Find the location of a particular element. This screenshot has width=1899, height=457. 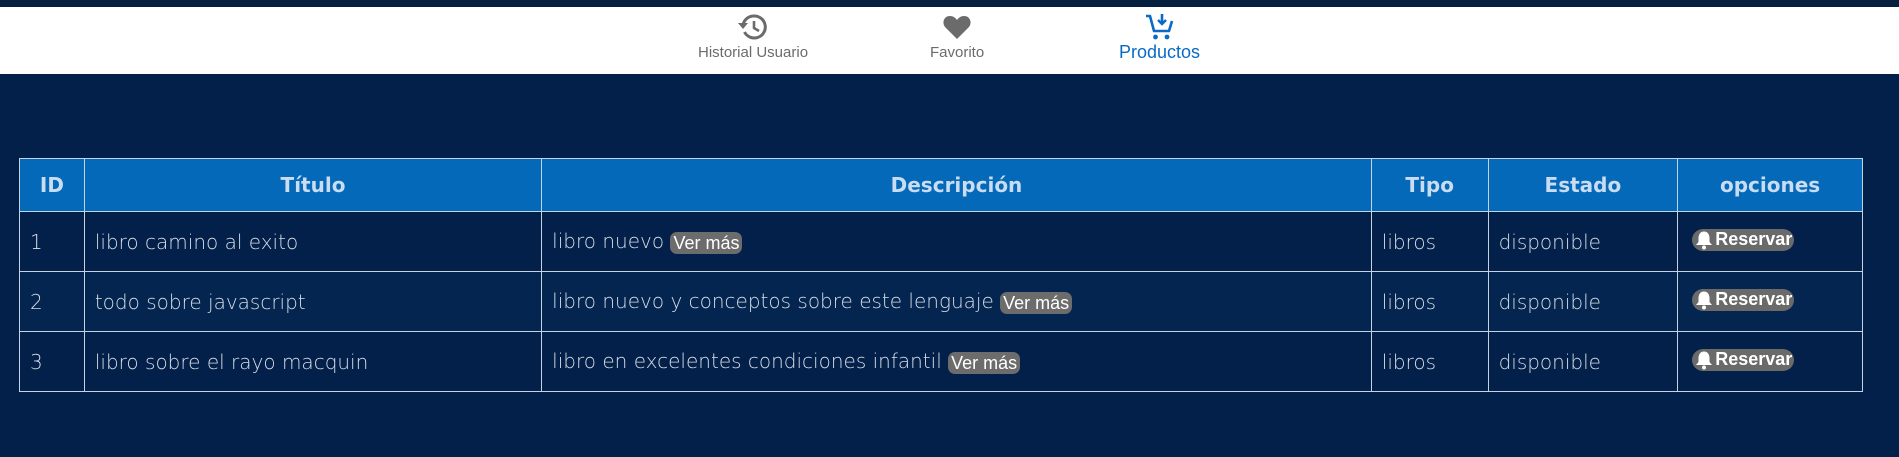

header-titulo: Título is located at coordinates (313, 185).